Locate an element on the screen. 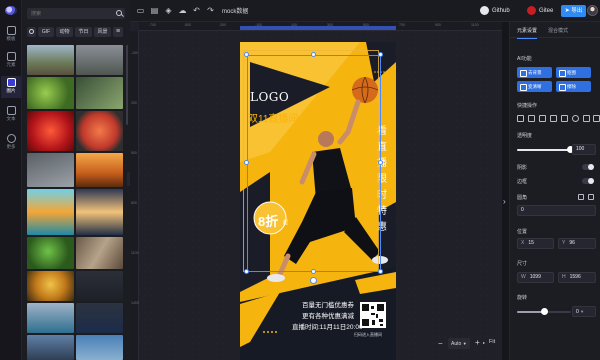 This screenshot has height=360, width=600. delete-icon is located at coordinates (596, 118).